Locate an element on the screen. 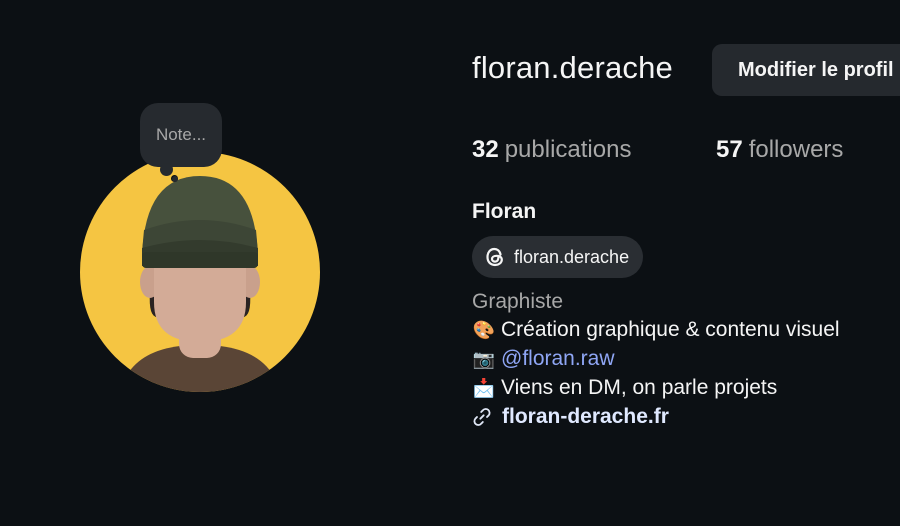 This screenshot has height=526, width=900. link-icon is located at coordinates (482, 417).